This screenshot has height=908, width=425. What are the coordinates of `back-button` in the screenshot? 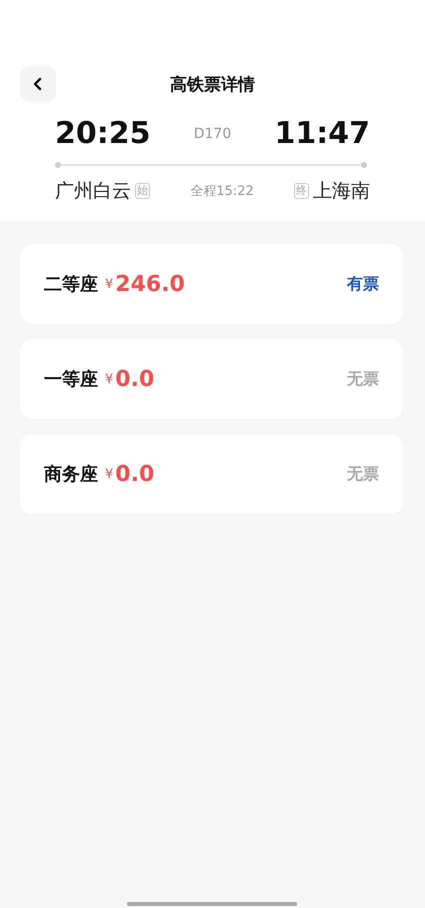 It's located at (38, 84).